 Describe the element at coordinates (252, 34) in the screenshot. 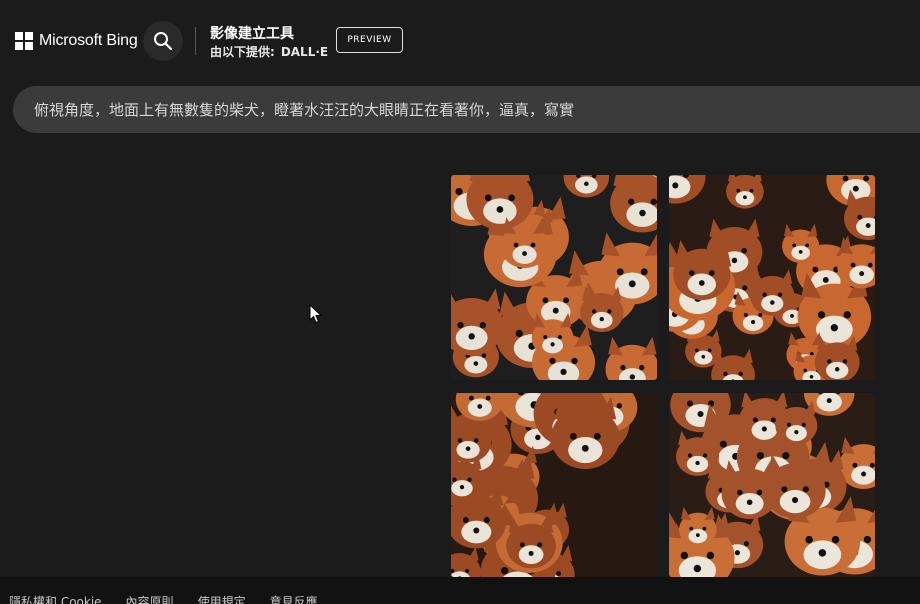

I see `tool-title: 影像建立工具` at that location.